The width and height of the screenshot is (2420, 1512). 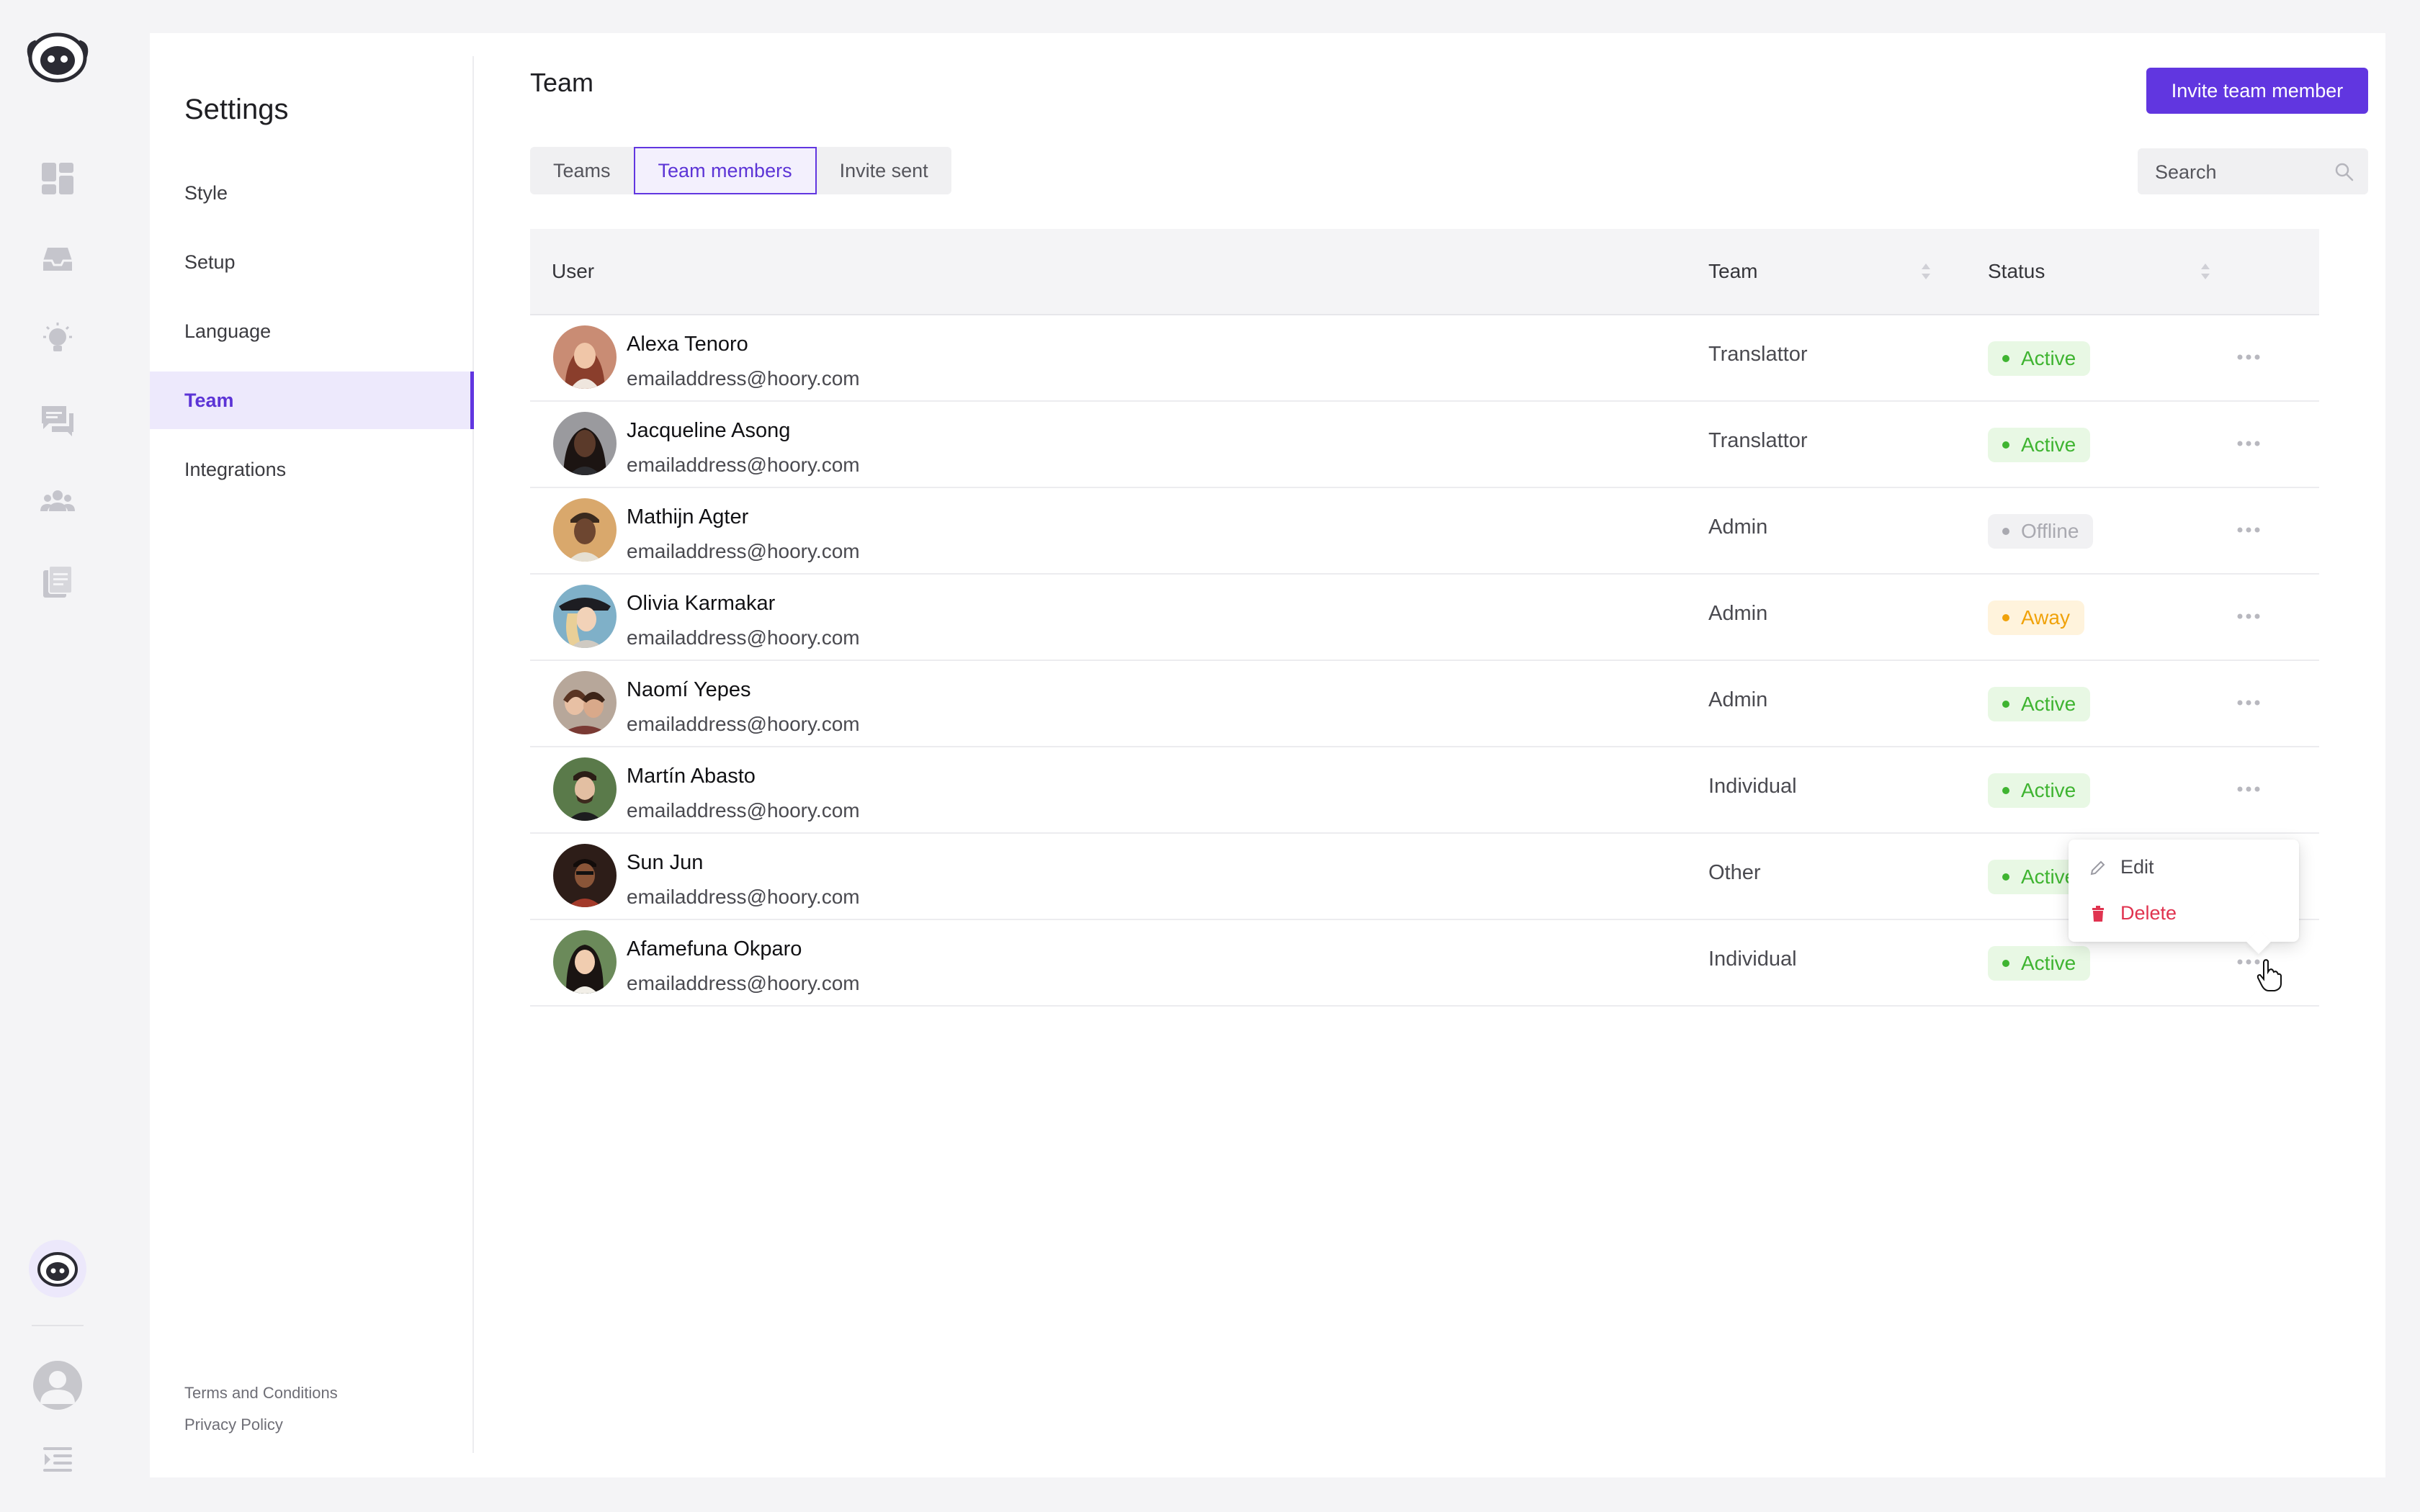 I want to click on settings-item-team: Team, so click(x=312, y=400).